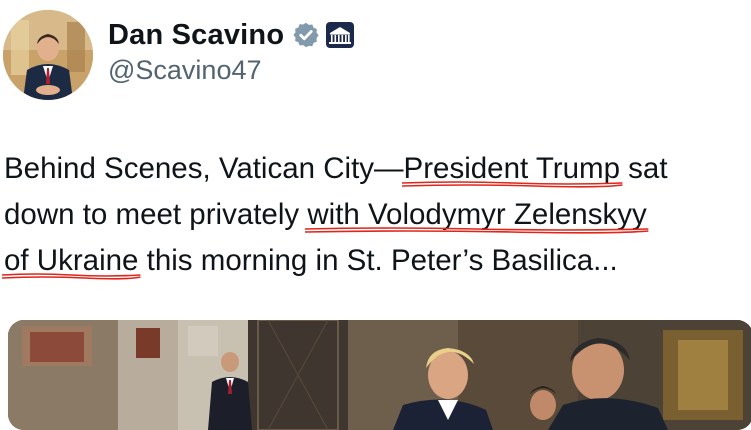  What do you see at coordinates (306, 35) in the screenshot?
I see `verified-badge-icon` at bounding box center [306, 35].